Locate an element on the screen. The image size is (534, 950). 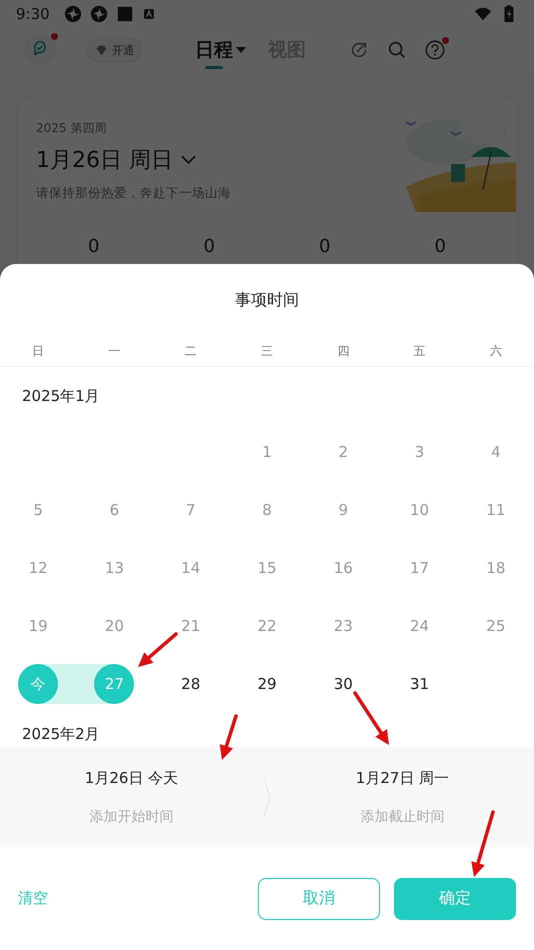
calendar-day: 30 is located at coordinates (343, 684).